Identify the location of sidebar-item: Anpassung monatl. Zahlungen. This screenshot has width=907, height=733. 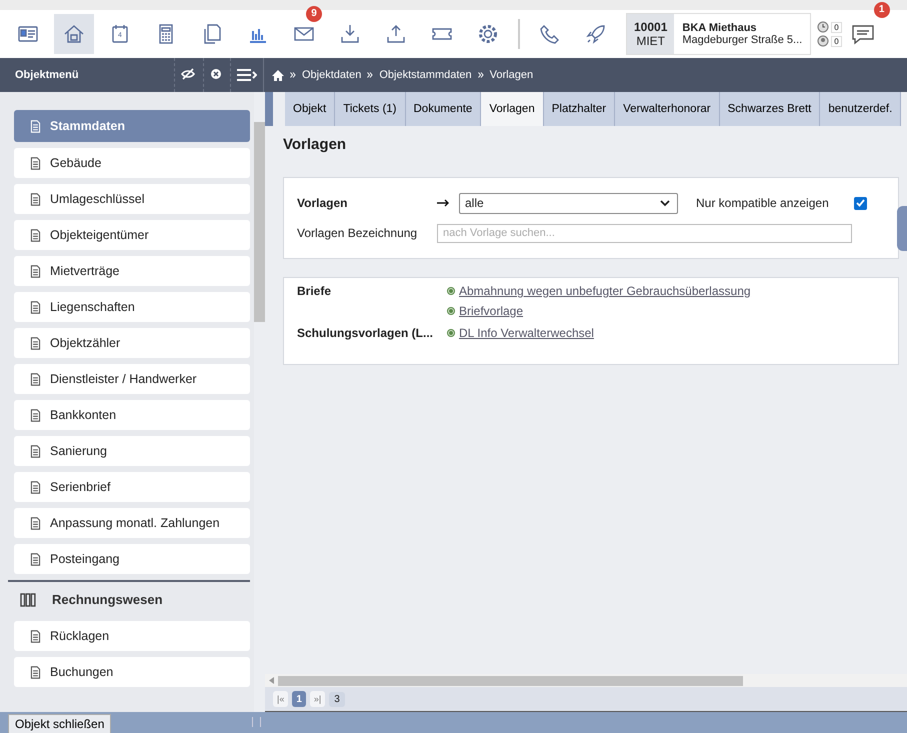
(132, 523).